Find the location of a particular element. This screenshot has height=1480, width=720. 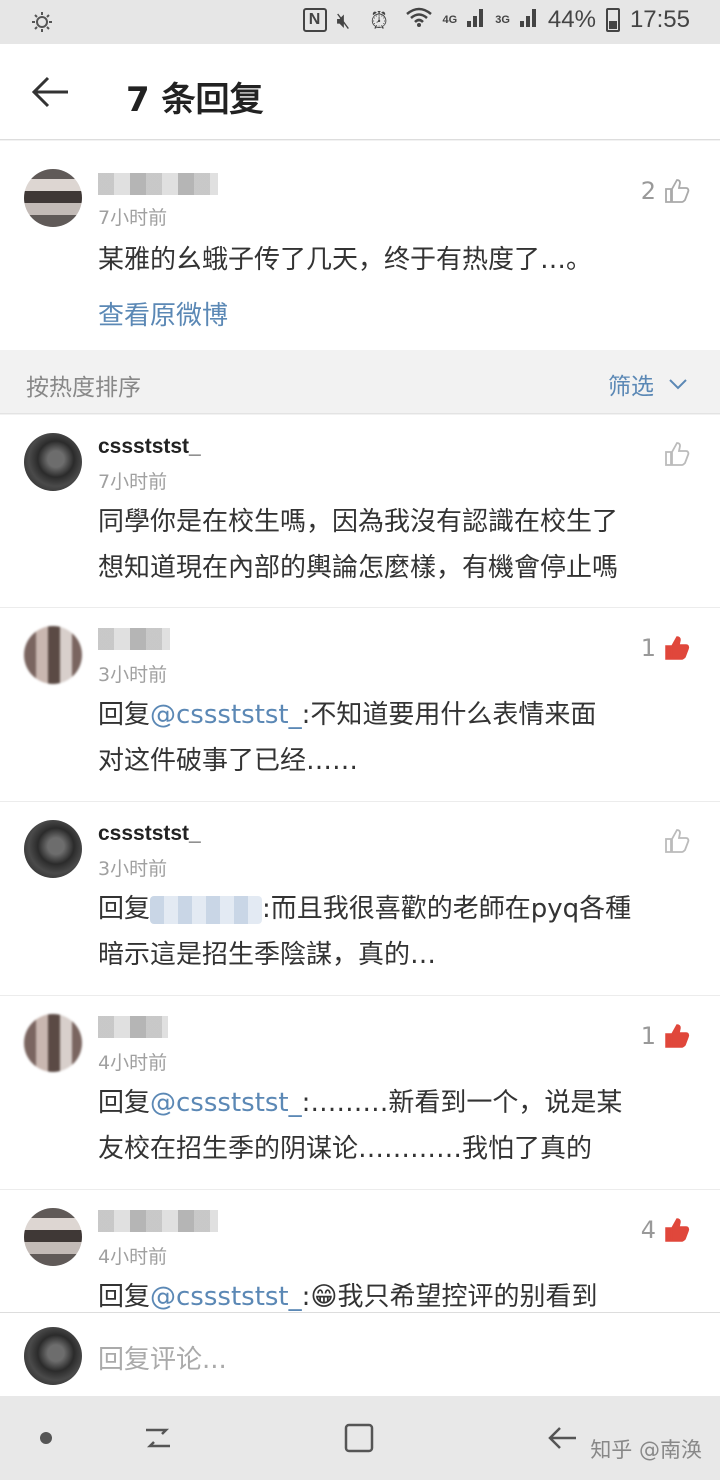

redacted-mention is located at coordinates (206, 909).